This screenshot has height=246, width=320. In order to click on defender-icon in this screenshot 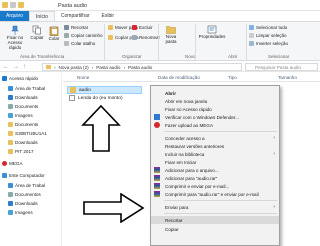, I will do `click(157, 117)`.